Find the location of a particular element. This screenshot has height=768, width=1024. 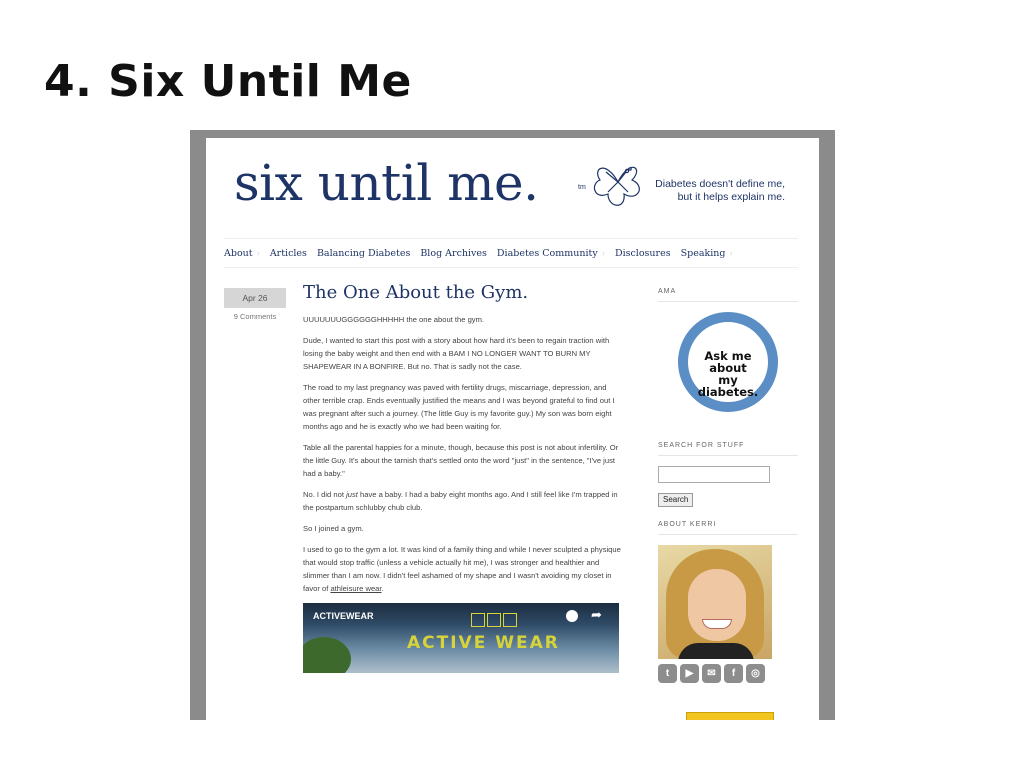

tagline-line-2: but it helps explain me. is located at coordinates (731, 197).